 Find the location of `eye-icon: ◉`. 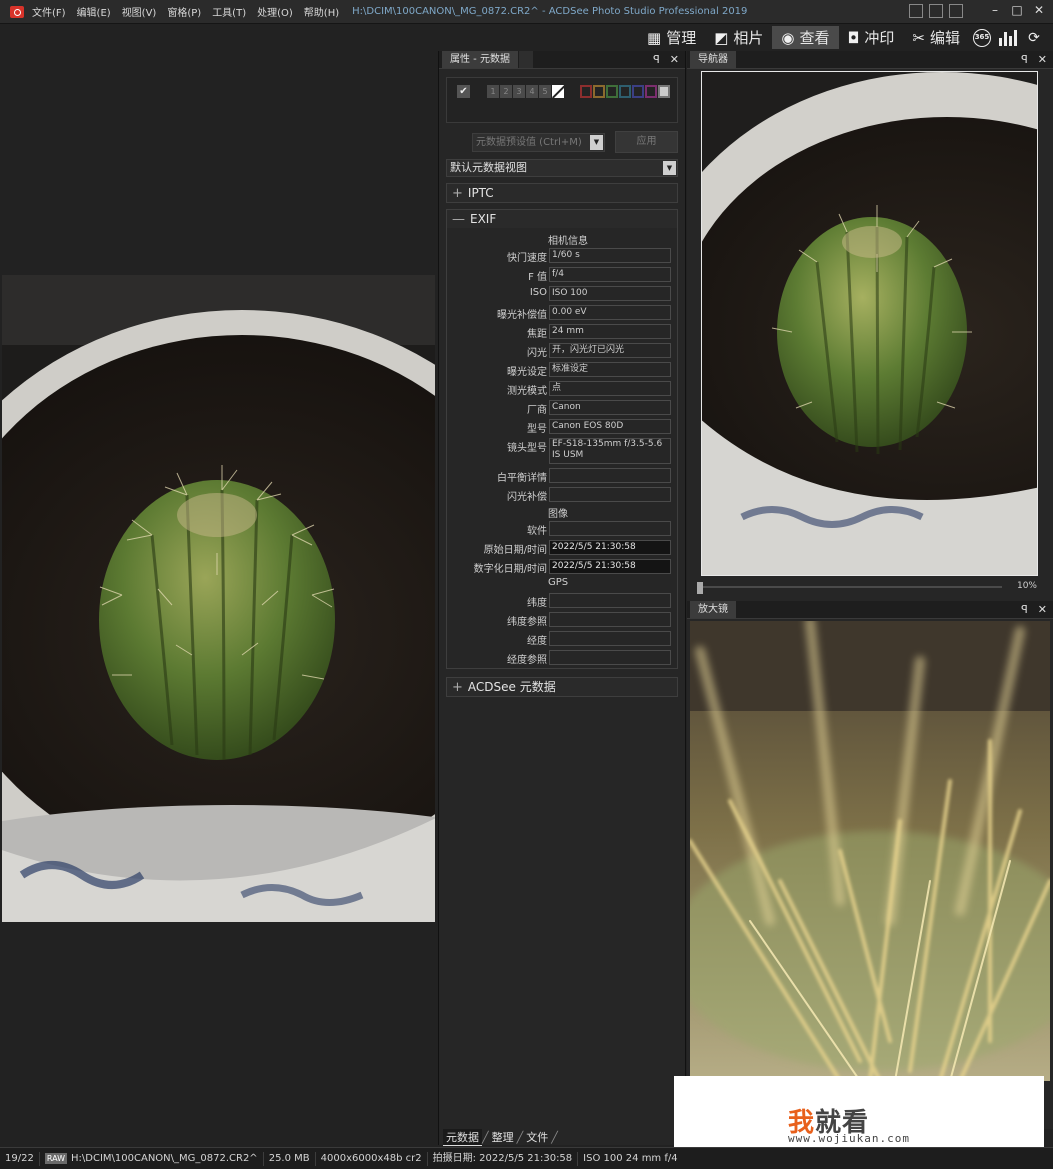

eye-icon: ◉ is located at coordinates (788, 37).